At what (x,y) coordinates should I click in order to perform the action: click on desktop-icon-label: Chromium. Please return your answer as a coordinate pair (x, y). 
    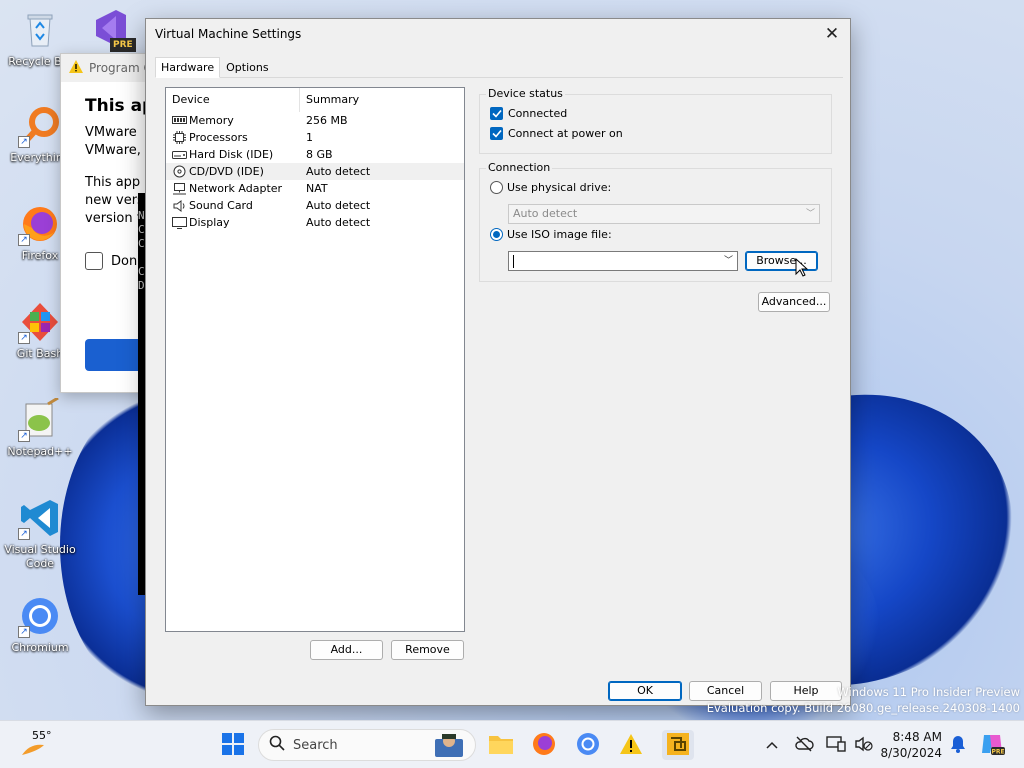
    Looking at the image, I should click on (40, 647).